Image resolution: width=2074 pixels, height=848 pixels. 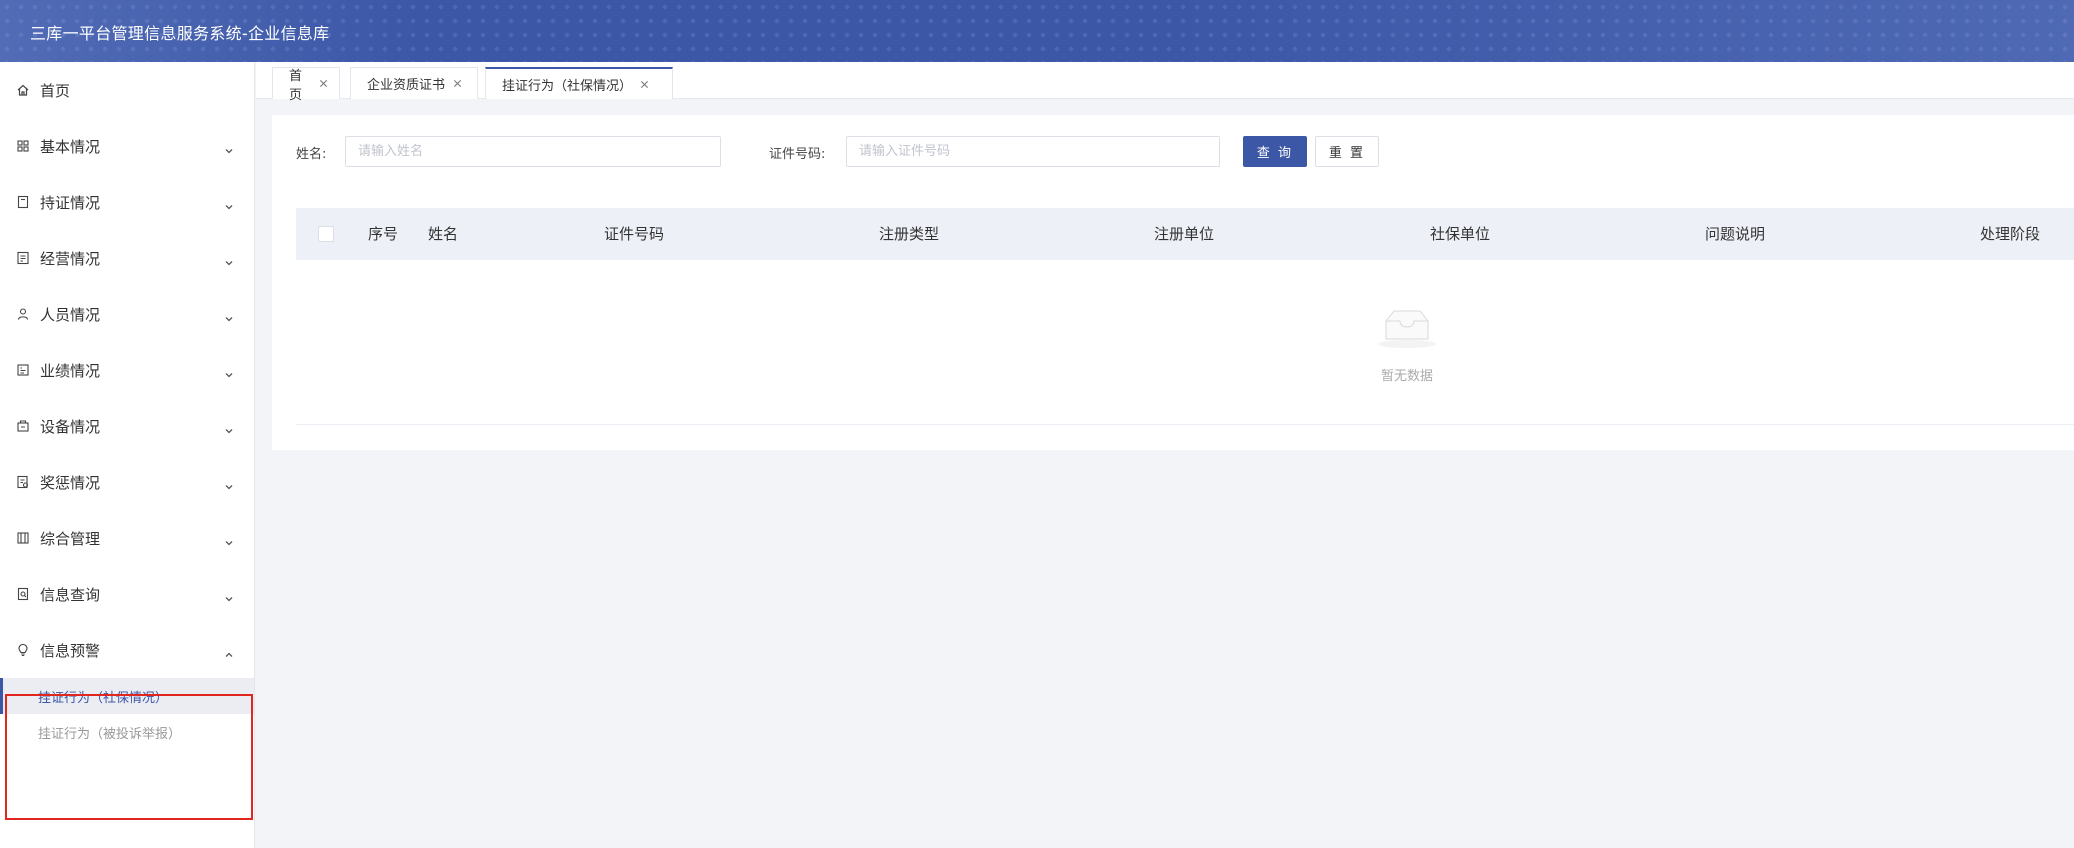 I want to click on sidebar-item-query: 信息查询, so click(x=127, y=594).